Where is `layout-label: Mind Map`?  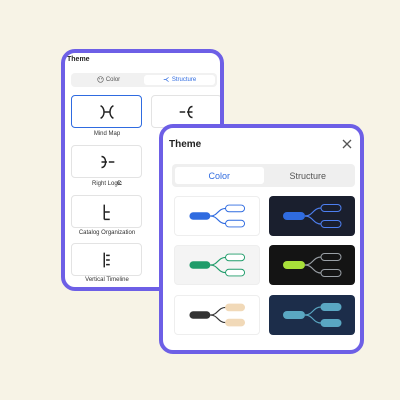 layout-label: Mind Map is located at coordinates (107, 134).